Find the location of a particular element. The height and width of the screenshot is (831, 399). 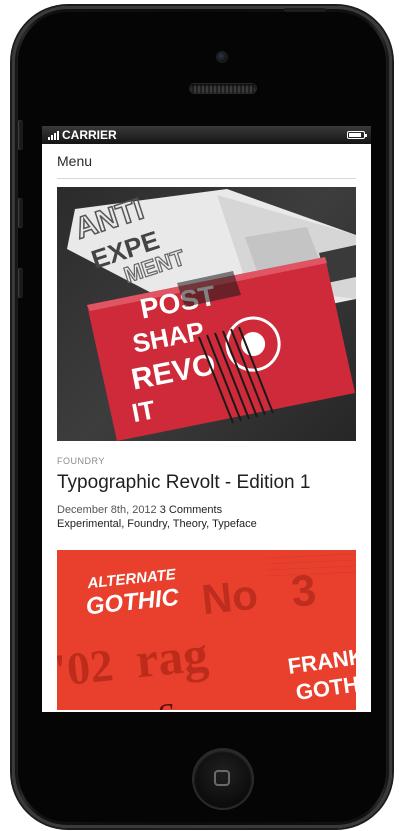

mute-switch is located at coordinates (20, 135).